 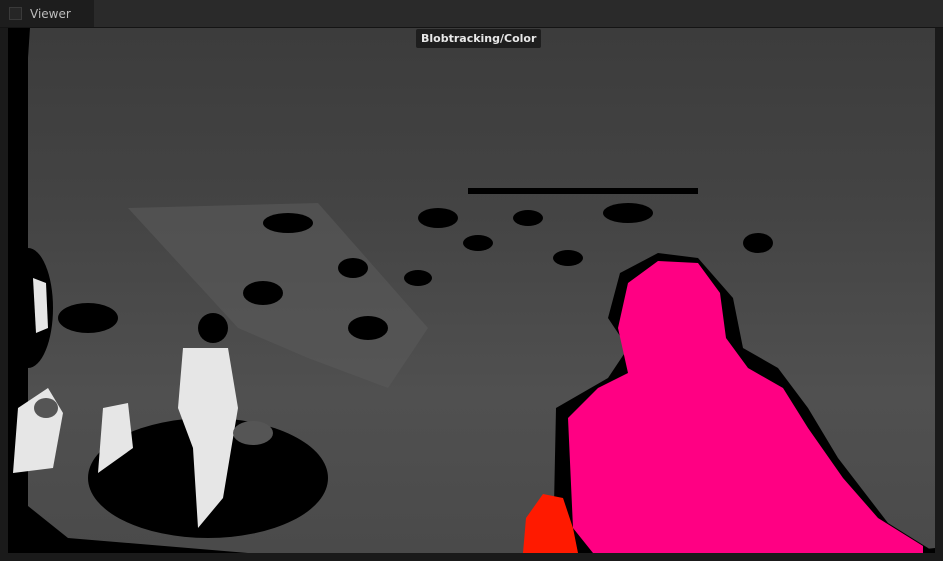 What do you see at coordinates (50, 13) in the screenshot?
I see `tab-label: Viewer` at bounding box center [50, 13].